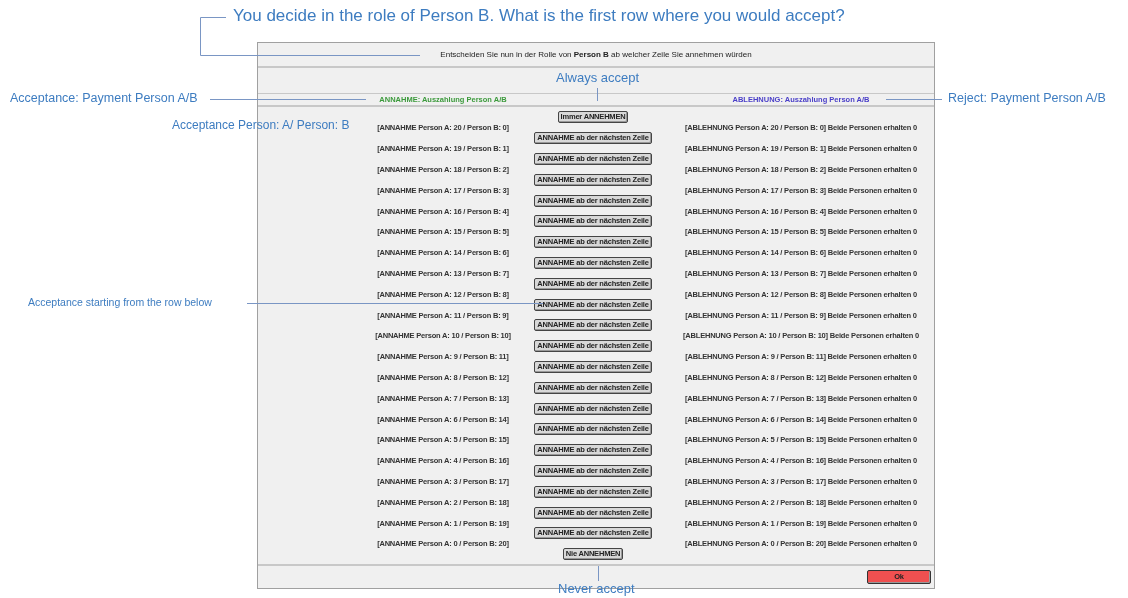 The height and width of the screenshot is (598, 1128). Describe the element at coordinates (261, 126) in the screenshot. I see `annotation-text: Acceptance Person: A/ Person: B` at that location.